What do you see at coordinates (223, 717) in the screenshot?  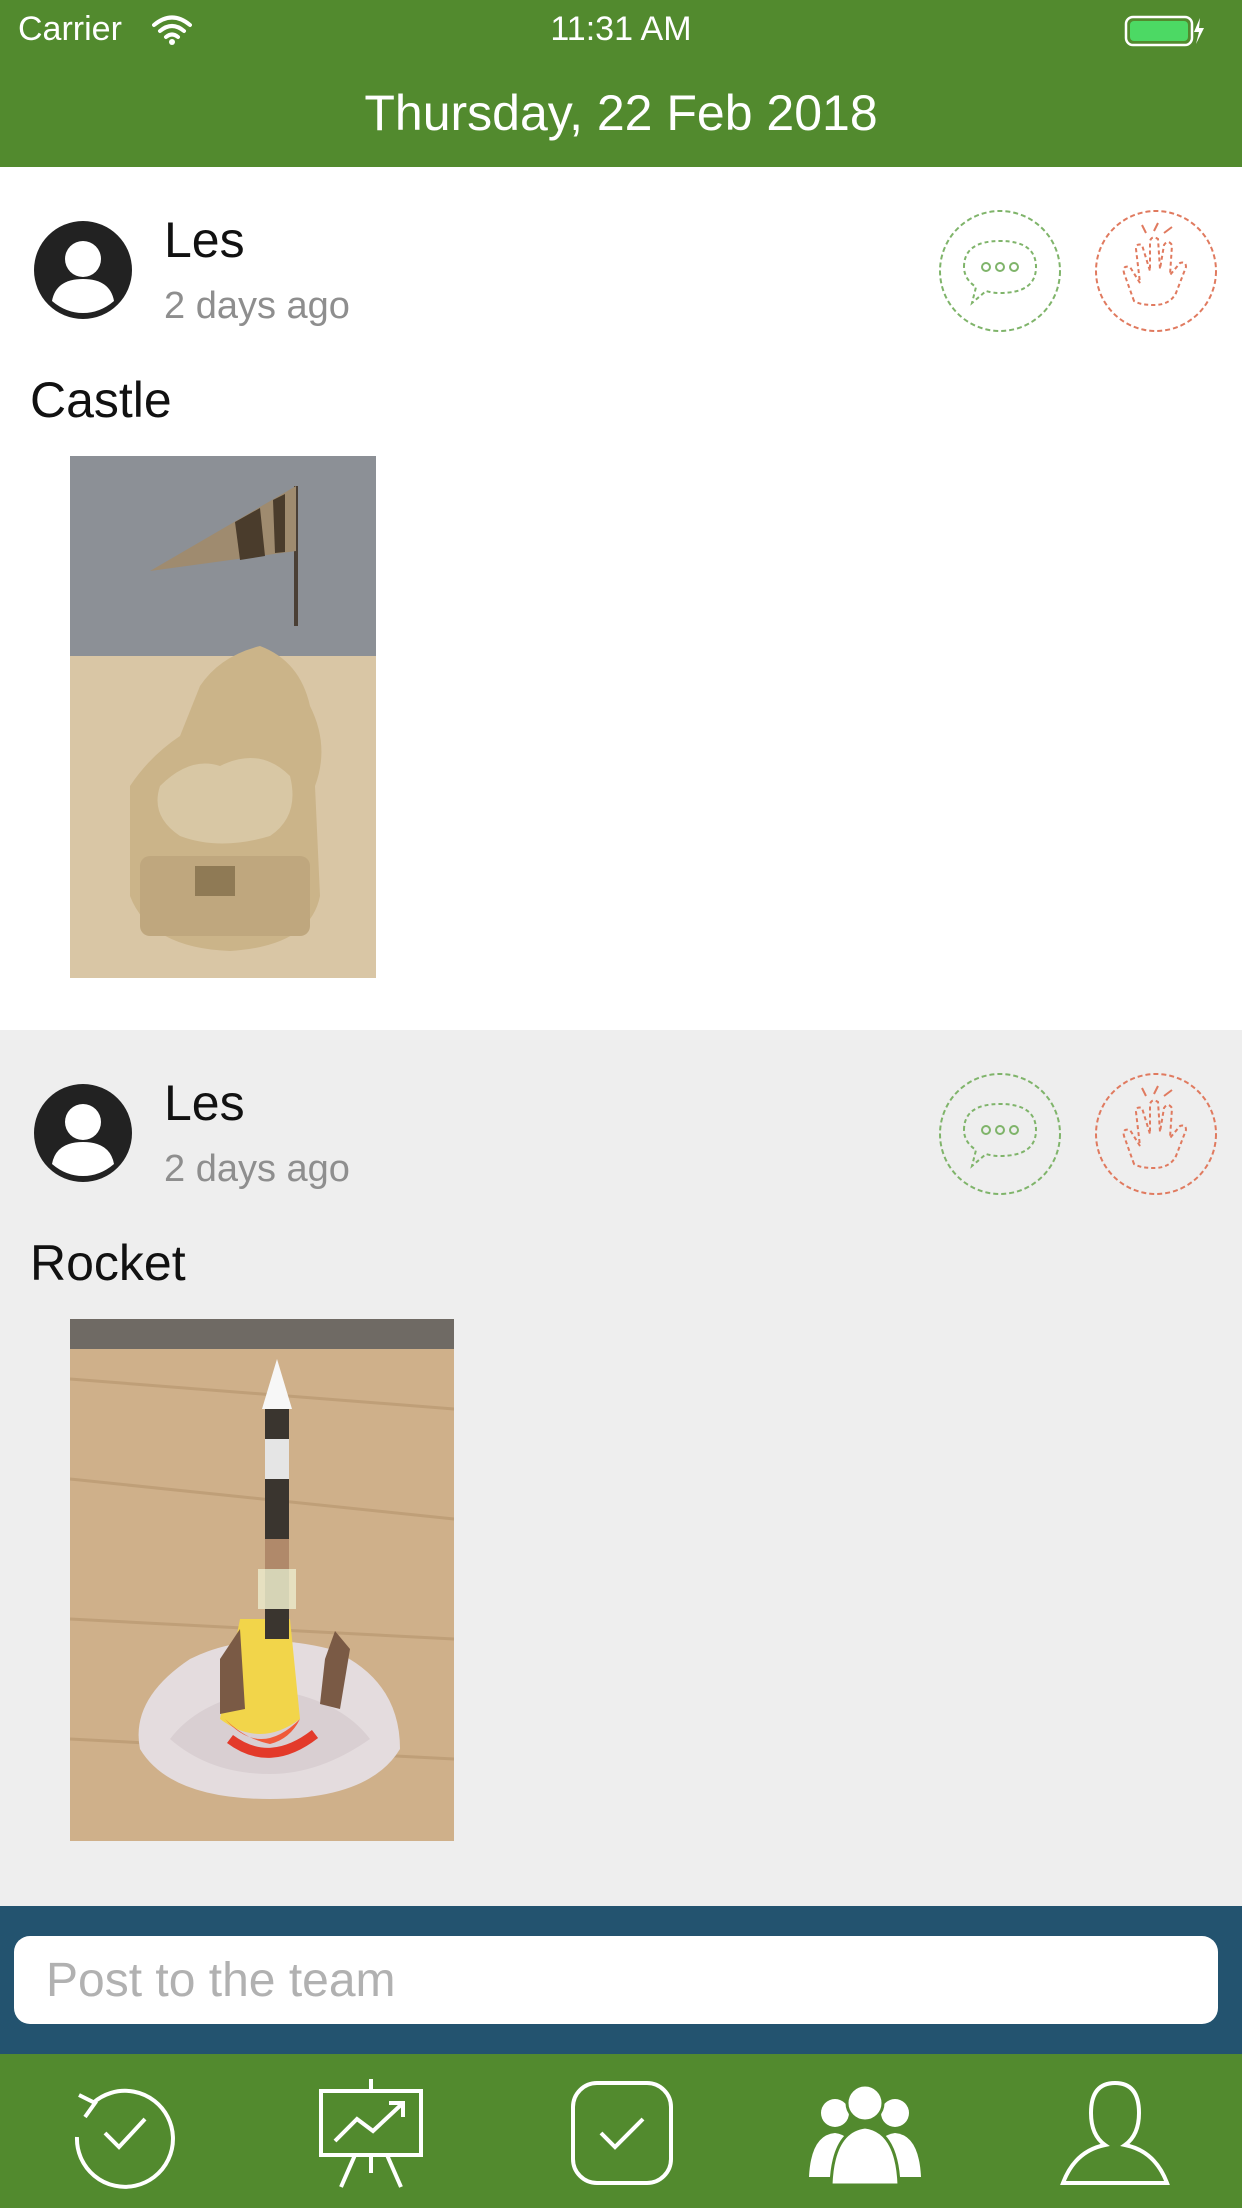 I see `castle-photo` at bounding box center [223, 717].